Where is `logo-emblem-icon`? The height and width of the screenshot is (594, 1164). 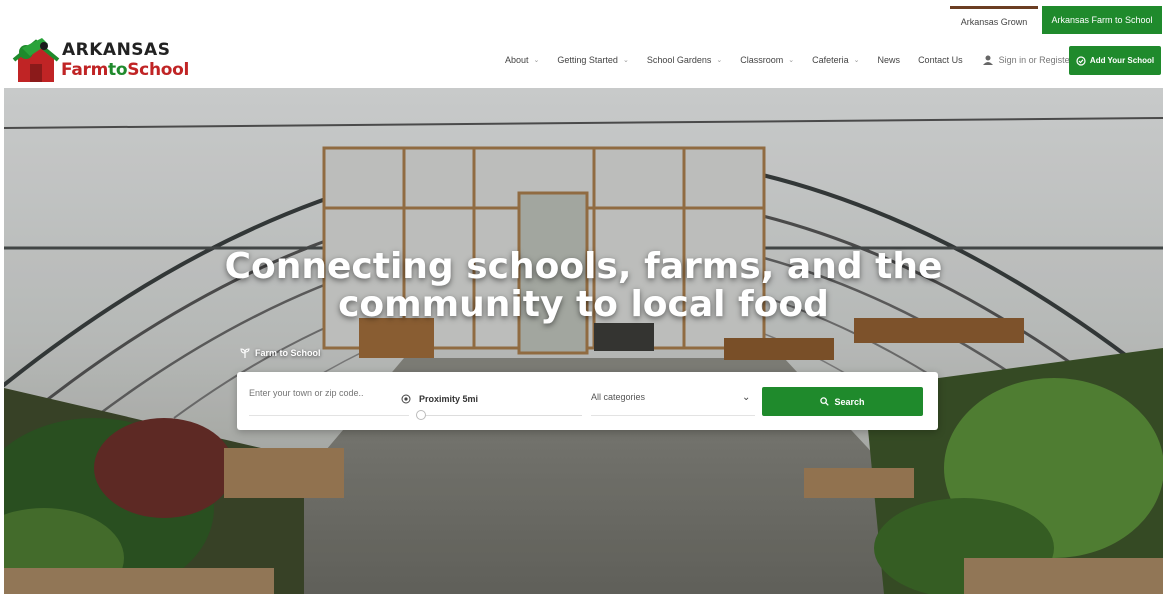
logo-emblem-icon is located at coordinates (36, 60).